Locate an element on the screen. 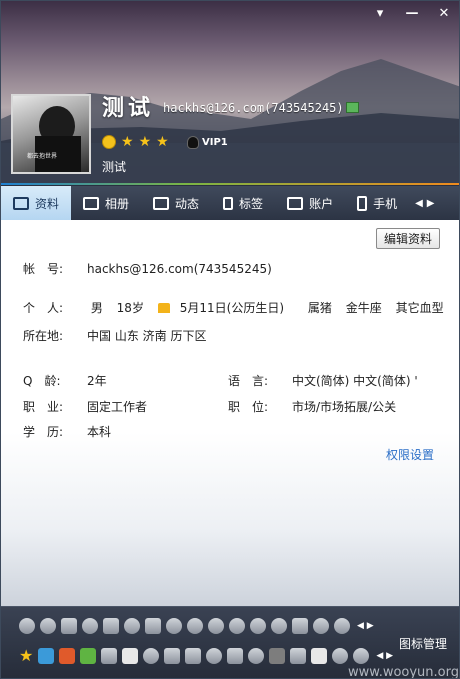 This screenshot has width=460, height=679. icon-row-bottom: ★ ◀ ▶ is located at coordinates (206, 656).